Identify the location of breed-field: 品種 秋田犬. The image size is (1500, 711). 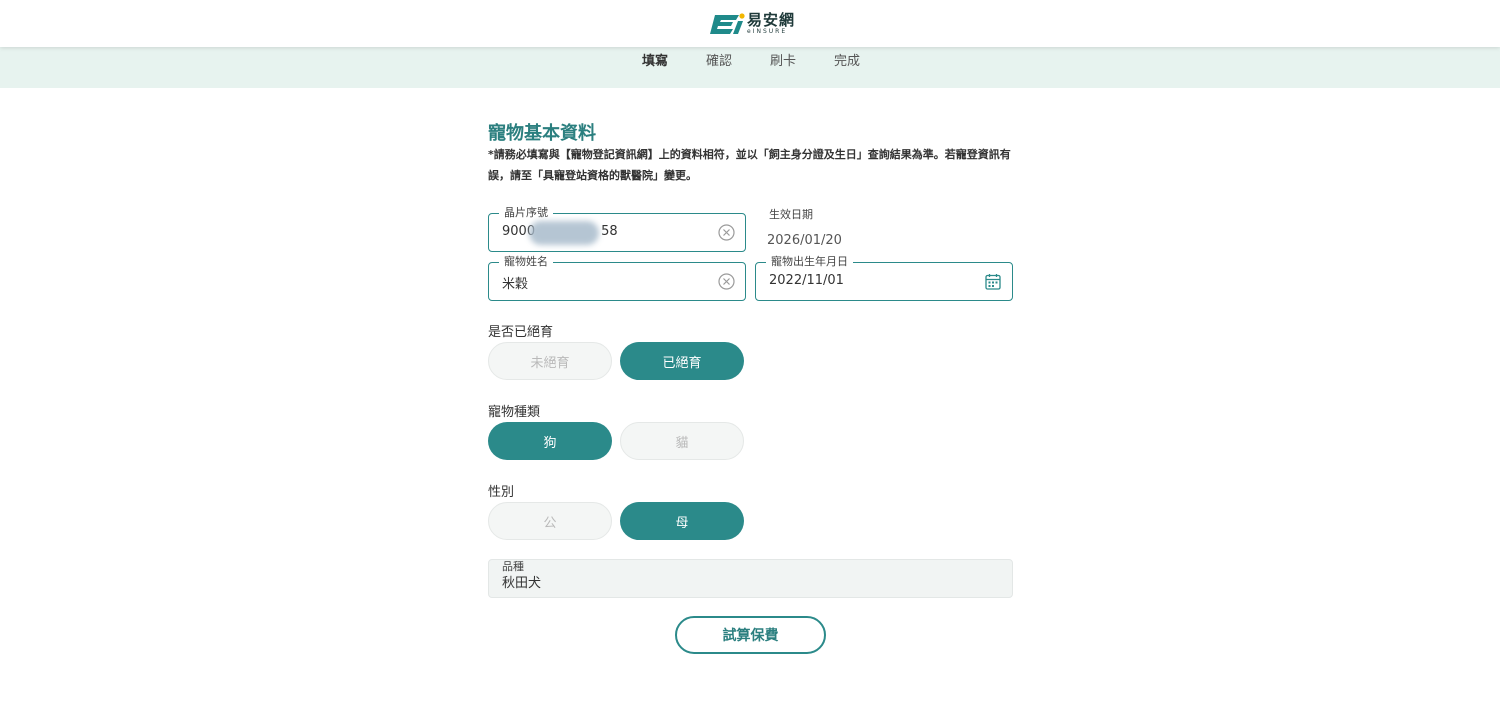
(750, 578).